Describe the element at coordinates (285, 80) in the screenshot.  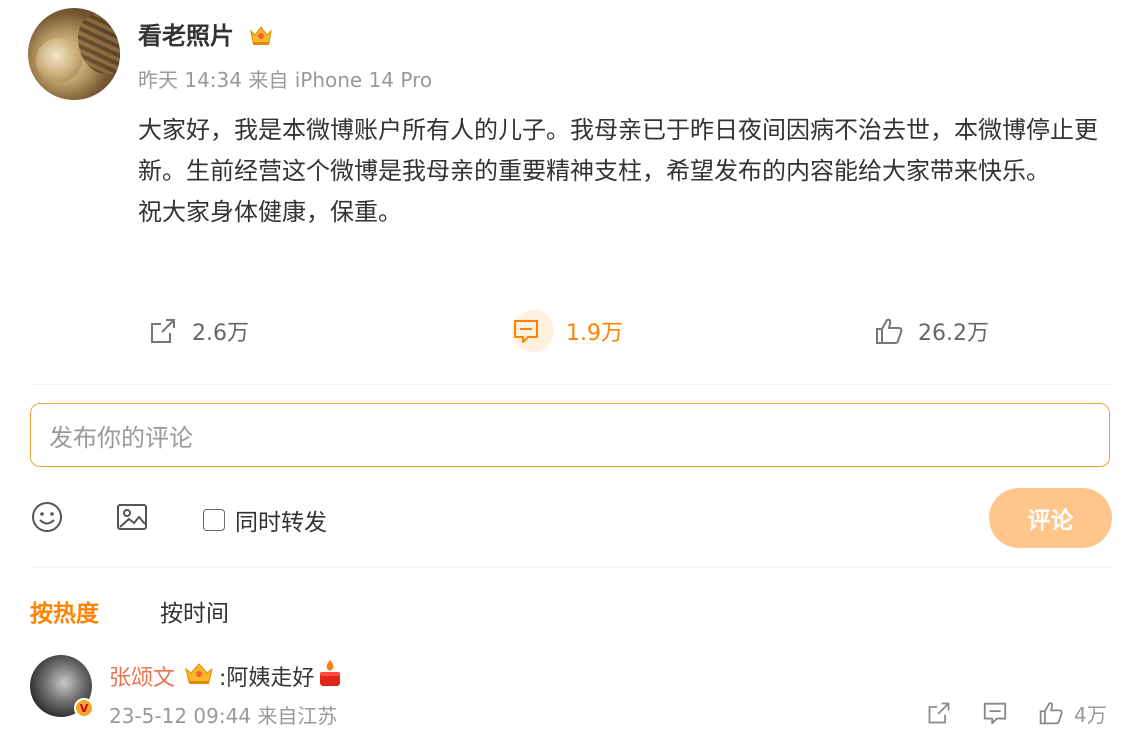
I see `post-meta: 昨天 14:34 来自 iPhone 14 Pro` at that location.